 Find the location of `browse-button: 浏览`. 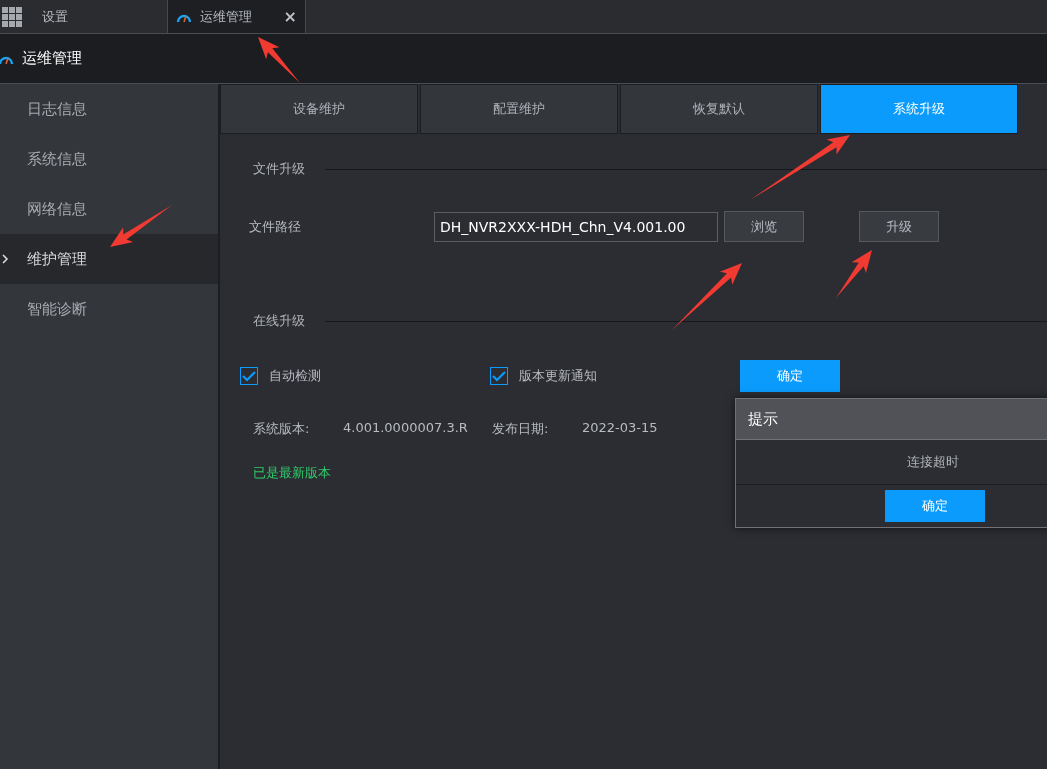

browse-button: 浏览 is located at coordinates (764, 226).